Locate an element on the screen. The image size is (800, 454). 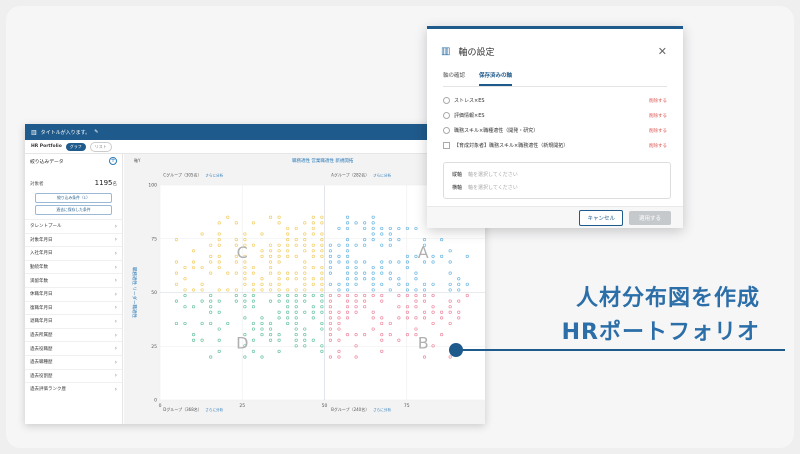
sidebar-filter-label: 過去所属歴 is located at coordinates (41, 336).